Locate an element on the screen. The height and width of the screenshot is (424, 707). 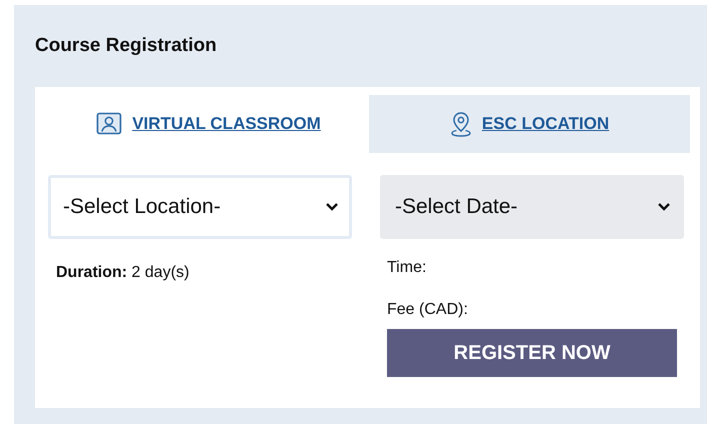
map-pin-icon is located at coordinates (461, 124).